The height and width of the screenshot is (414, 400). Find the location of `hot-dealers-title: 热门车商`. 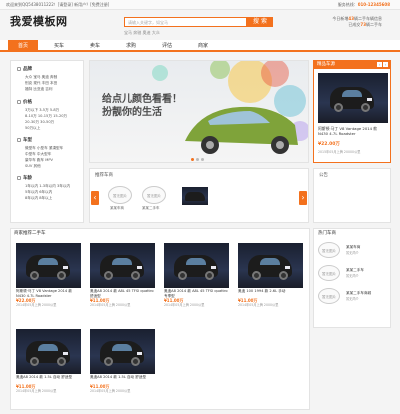

hot-dealers-title: 热门车商 is located at coordinates (327, 233).